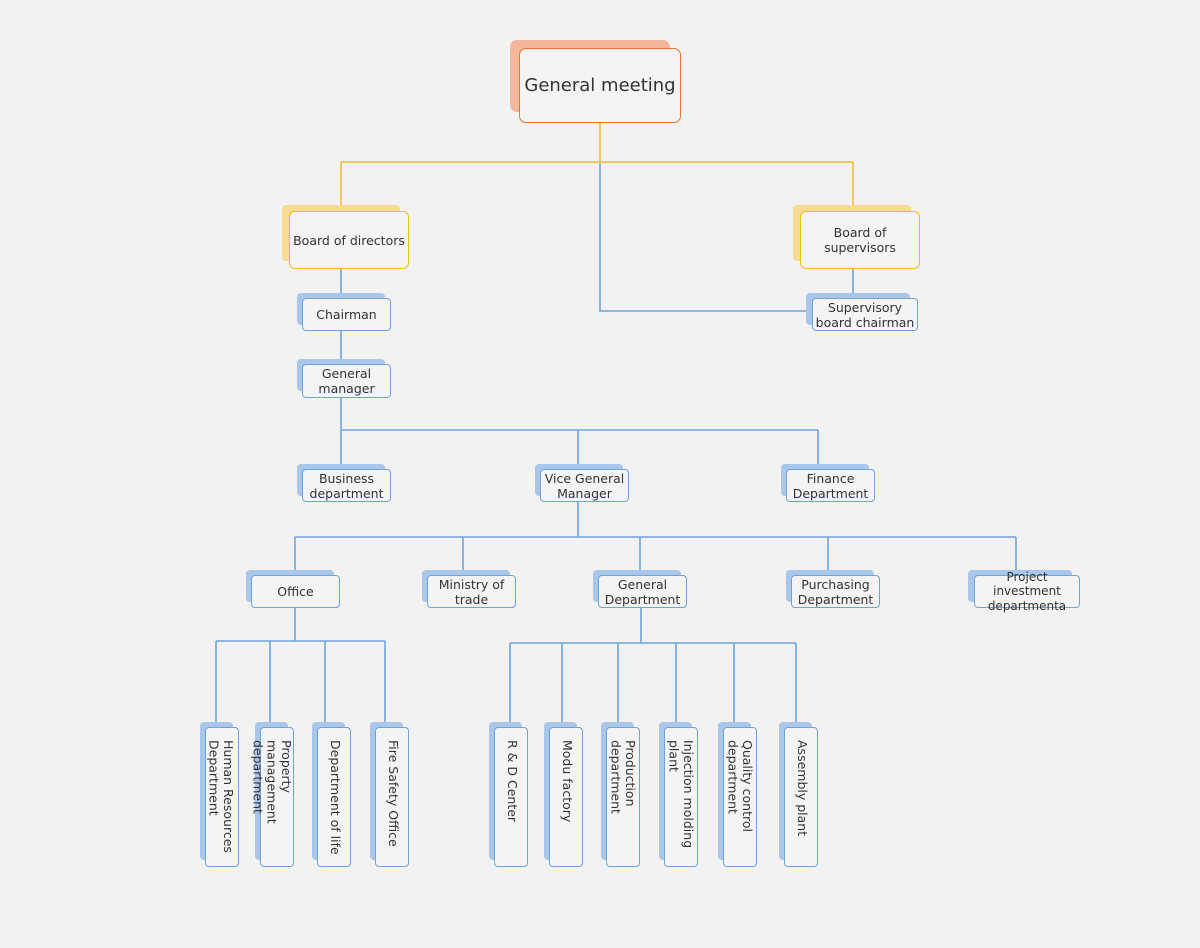 Image resolution: width=1200 pixels, height=948 pixels. I want to click on node-label: Assembly plant, so click(801, 797).